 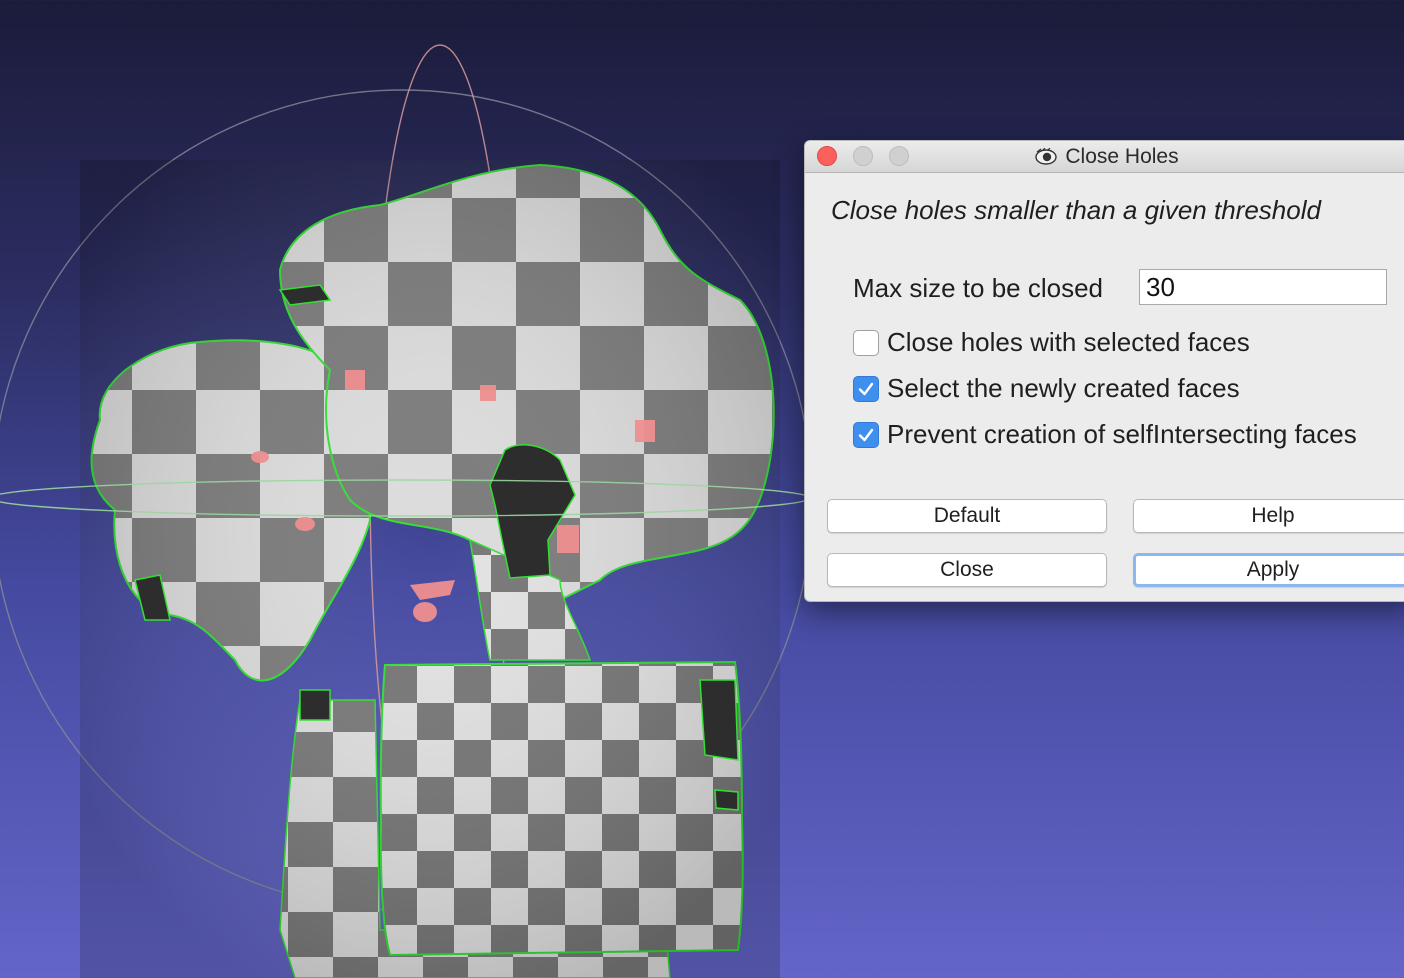 I want to click on mesh-front-box, so click(x=561, y=808).